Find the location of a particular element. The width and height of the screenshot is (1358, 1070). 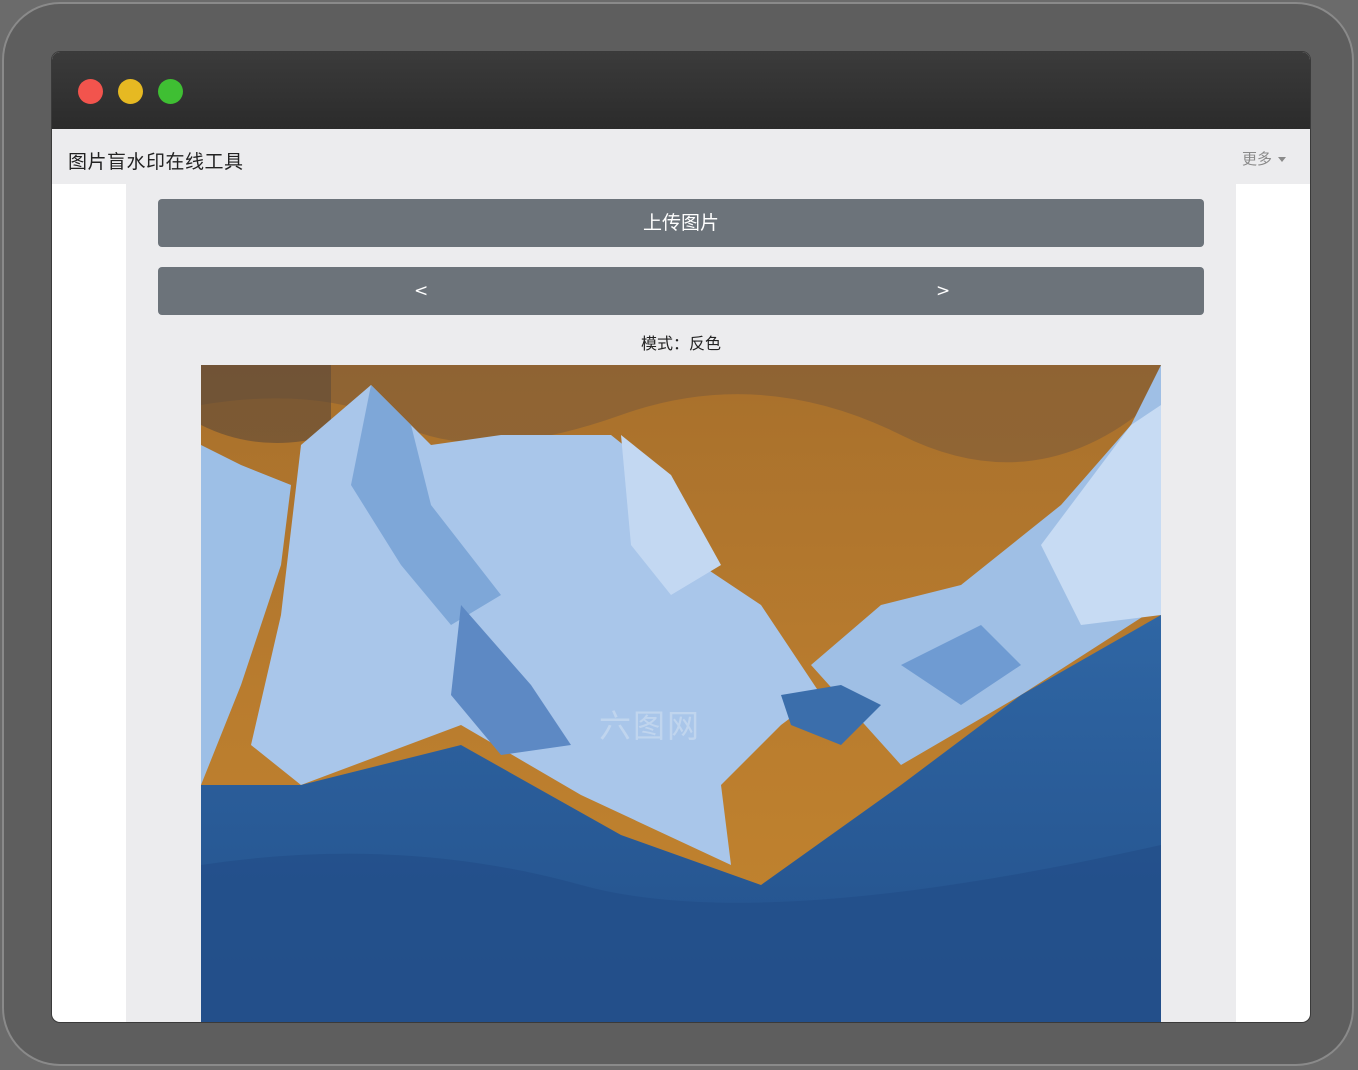

navbar-brand: 图片盲水印在线工具 is located at coordinates (156, 160).